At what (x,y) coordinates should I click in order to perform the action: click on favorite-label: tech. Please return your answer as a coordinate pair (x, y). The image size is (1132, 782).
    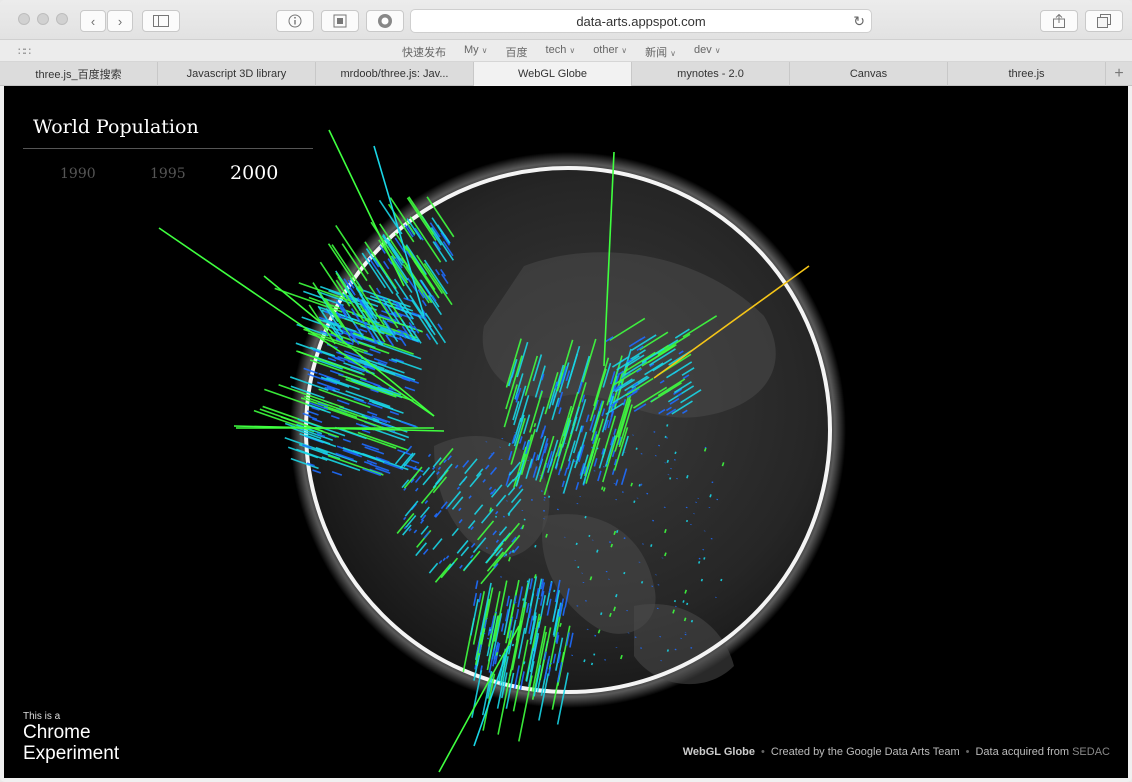
    Looking at the image, I should click on (556, 50).